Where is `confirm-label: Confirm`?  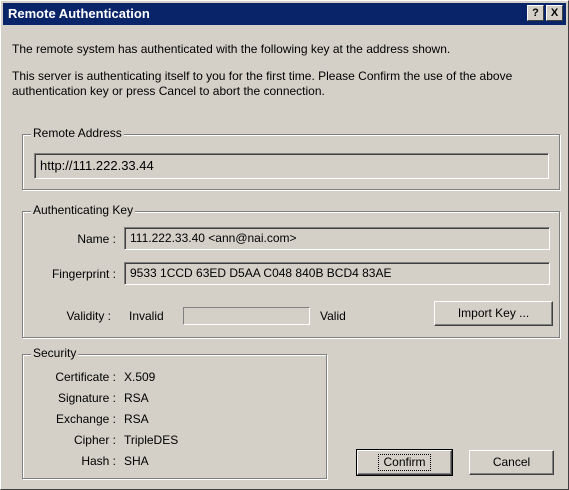 confirm-label: Confirm is located at coordinates (404, 462).